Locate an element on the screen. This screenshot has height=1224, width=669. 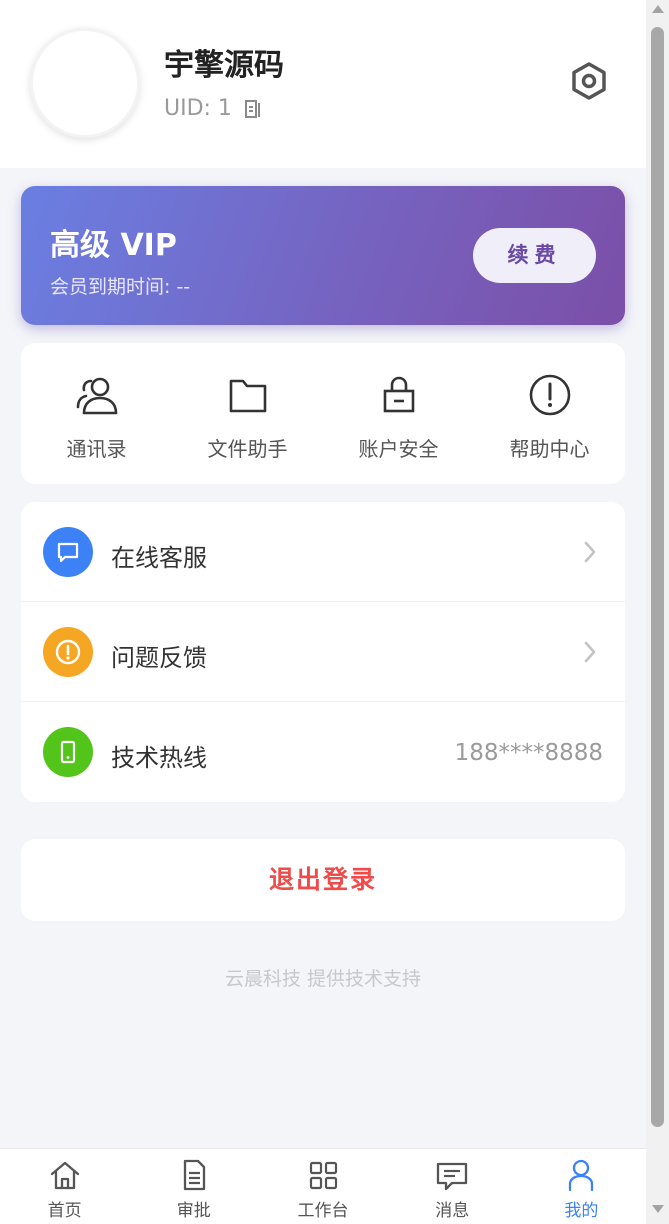
tab-mine: 我的 is located at coordinates (581, 1186).